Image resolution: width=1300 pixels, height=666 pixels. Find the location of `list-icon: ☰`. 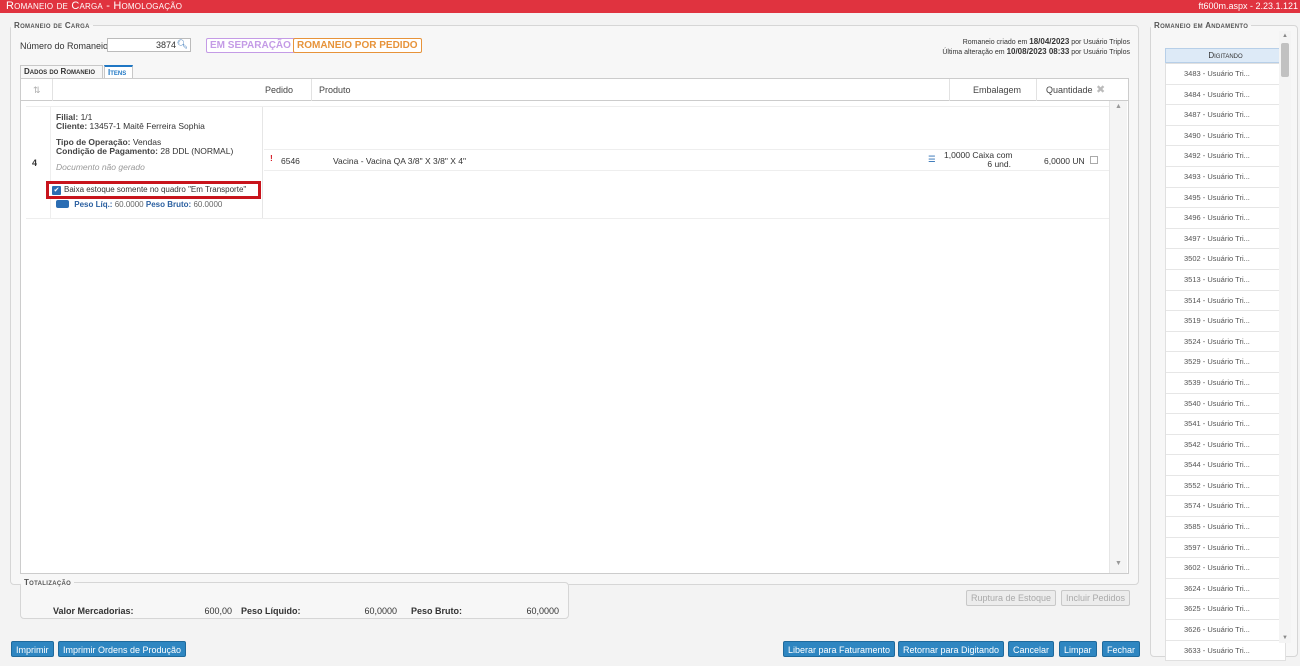

list-icon: ☰ is located at coordinates (932, 159).